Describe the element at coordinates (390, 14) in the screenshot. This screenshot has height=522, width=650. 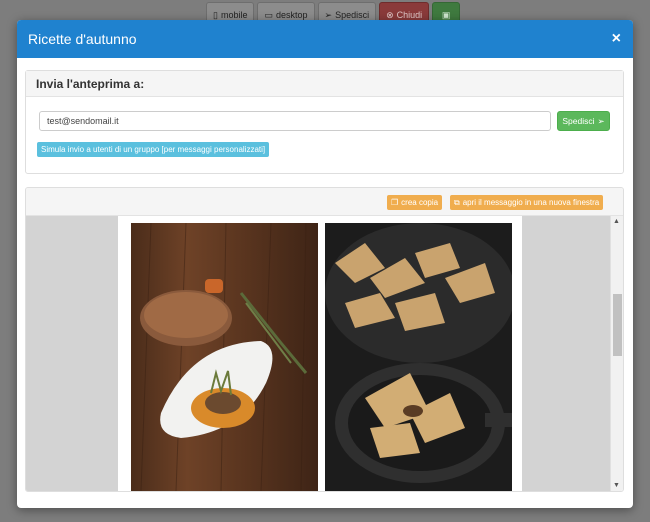
I see `close-circle-icon: ⊗` at that location.